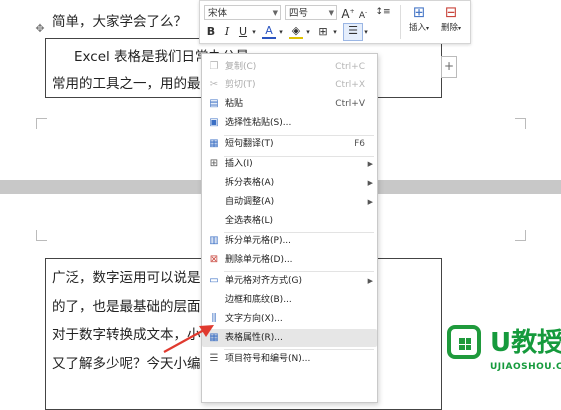  Describe the element at coordinates (400, 22) in the screenshot. I see `toolbar-divider` at that location.